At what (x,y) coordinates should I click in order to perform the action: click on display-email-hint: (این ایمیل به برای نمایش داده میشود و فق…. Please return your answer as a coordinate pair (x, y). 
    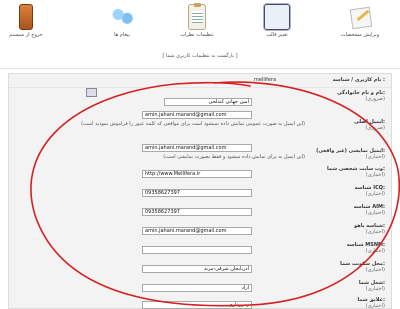
    Looking at the image, I should click on (234, 157).